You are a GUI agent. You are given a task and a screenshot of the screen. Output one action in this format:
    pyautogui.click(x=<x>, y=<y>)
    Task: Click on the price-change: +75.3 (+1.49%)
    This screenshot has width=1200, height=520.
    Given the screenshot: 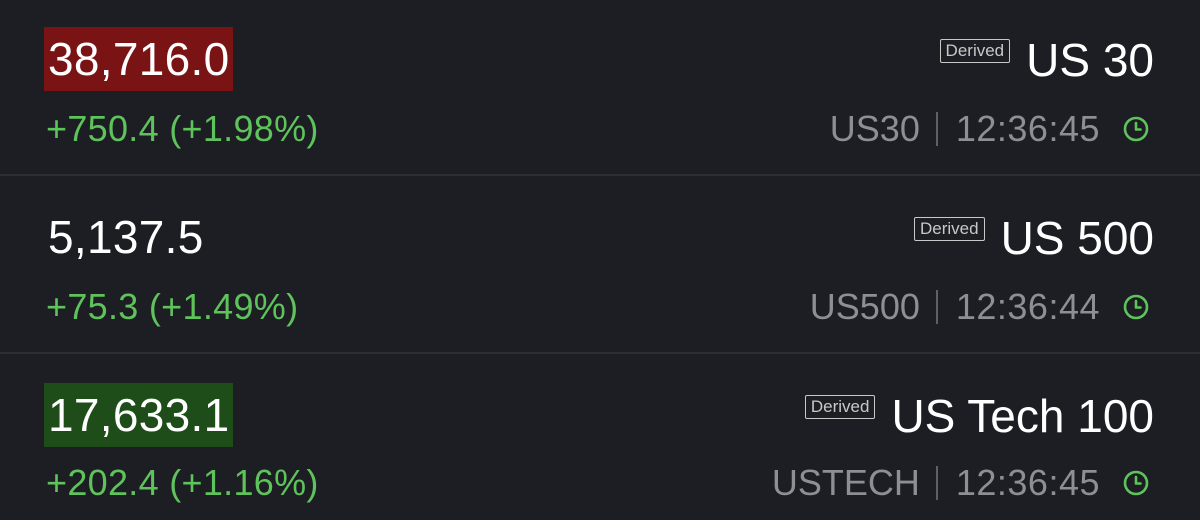 What is the action you would take?
    pyautogui.click(x=172, y=306)
    